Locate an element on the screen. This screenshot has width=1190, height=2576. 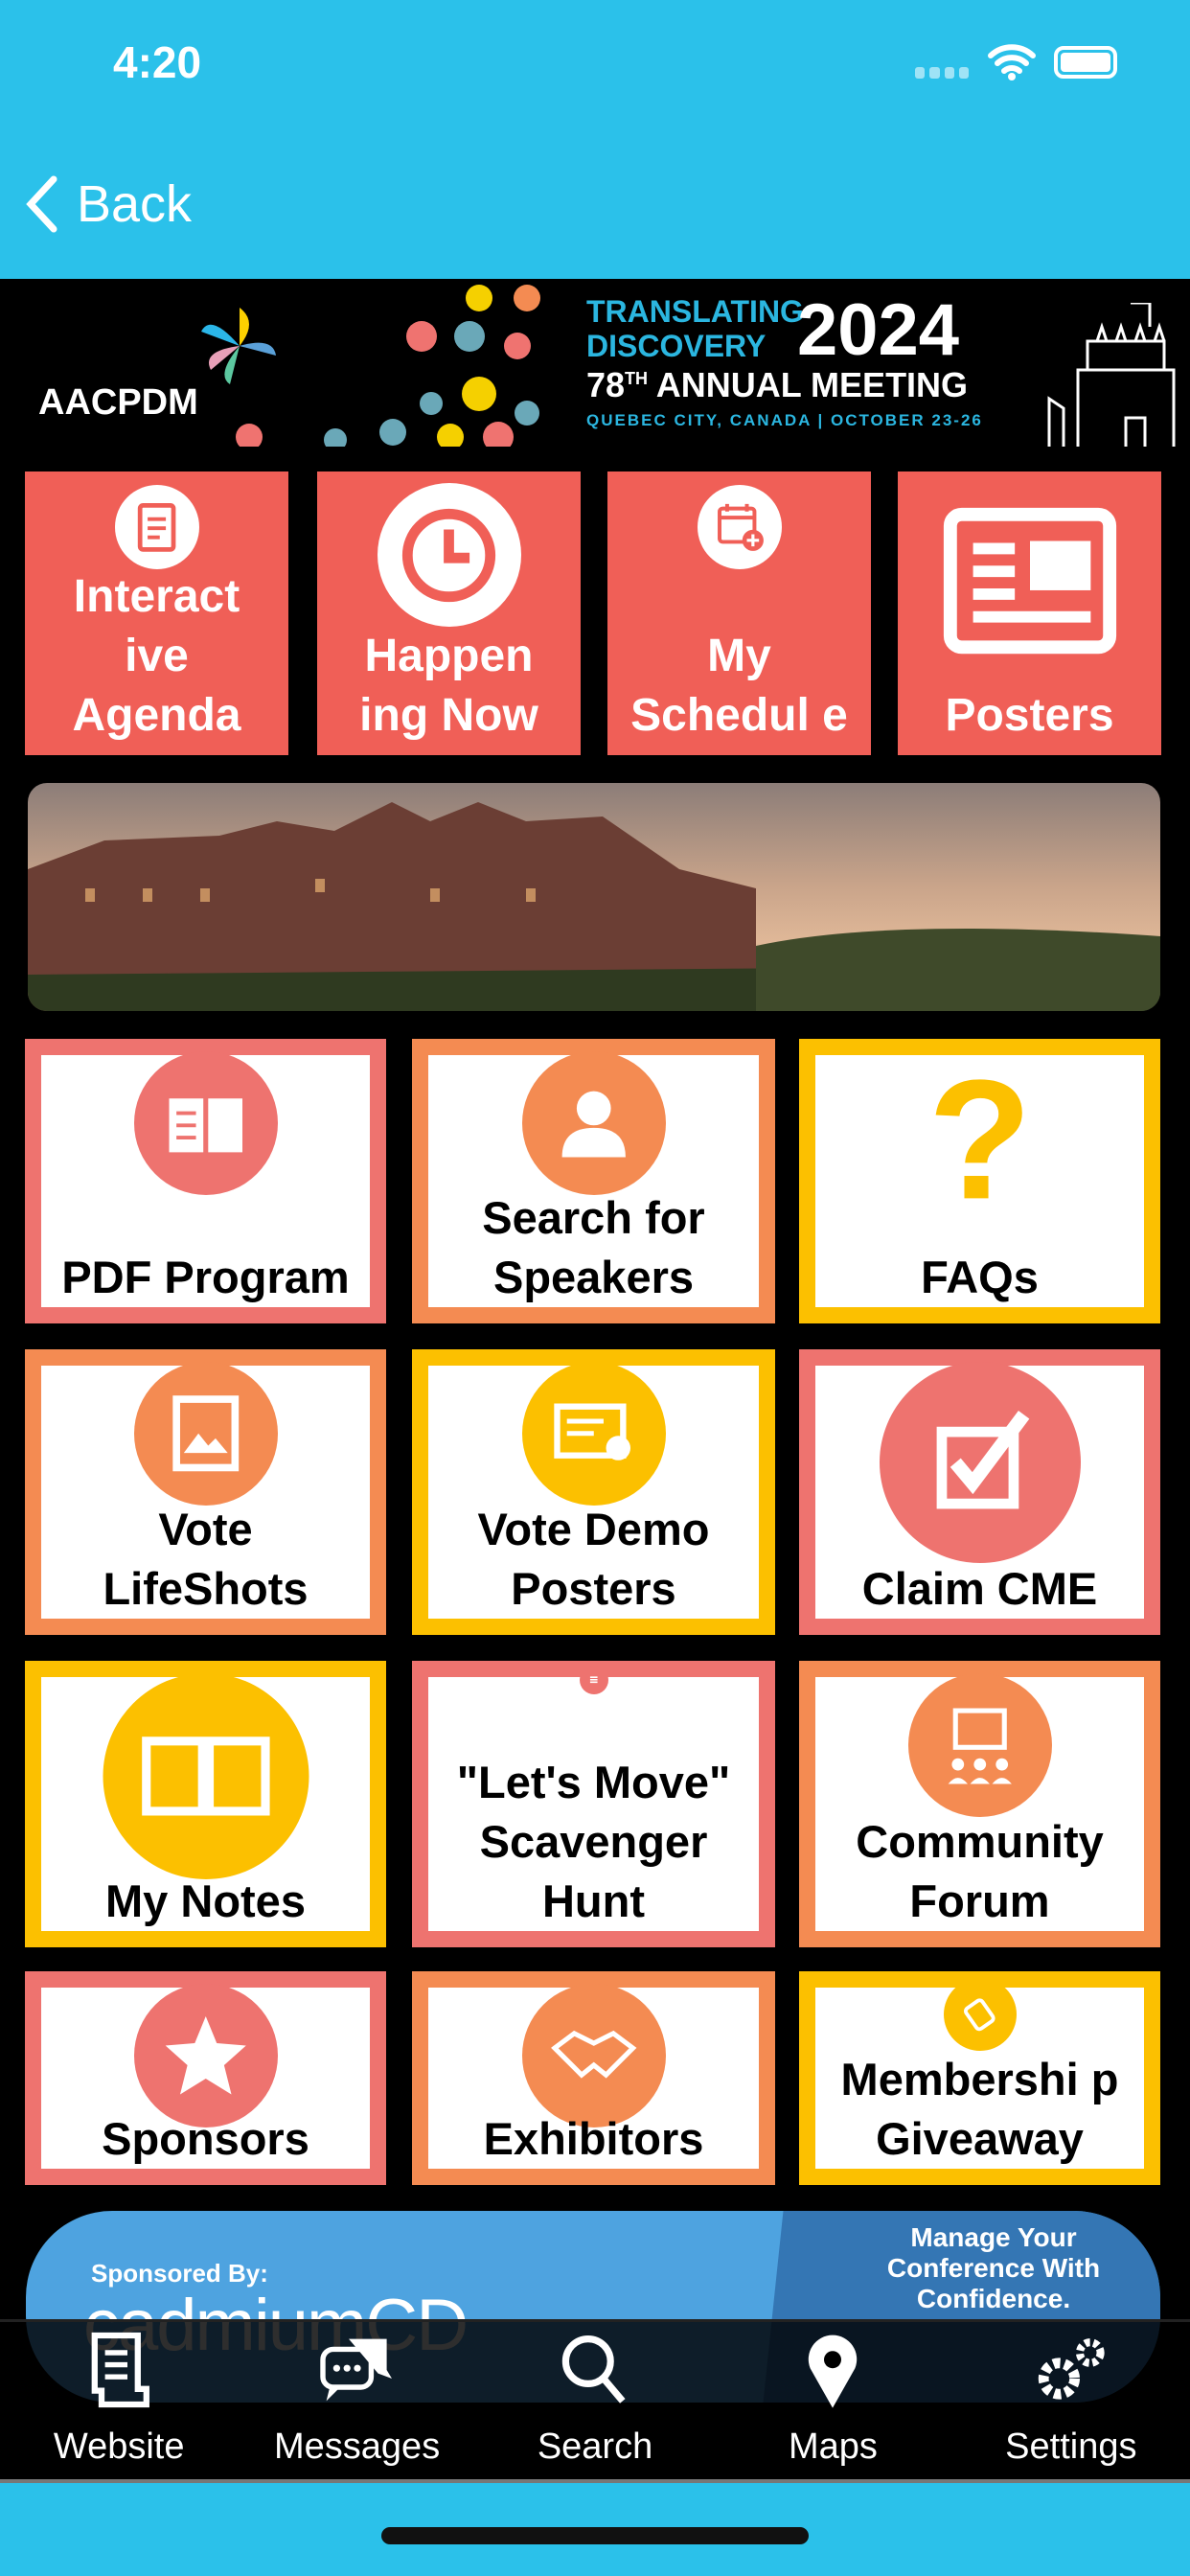
grid-tile-label: Membershi p Giveaway is located at coordinates (980, 2109).